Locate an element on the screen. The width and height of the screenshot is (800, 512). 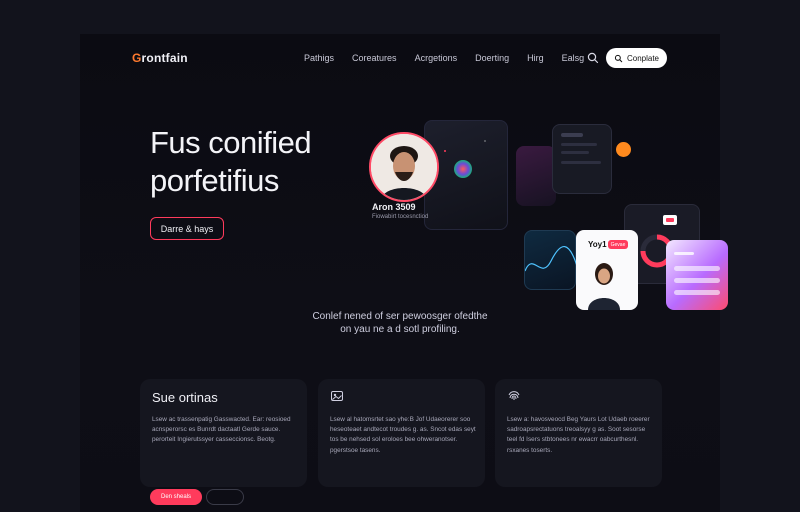
orange-dot is located at coordinates (623, 149).